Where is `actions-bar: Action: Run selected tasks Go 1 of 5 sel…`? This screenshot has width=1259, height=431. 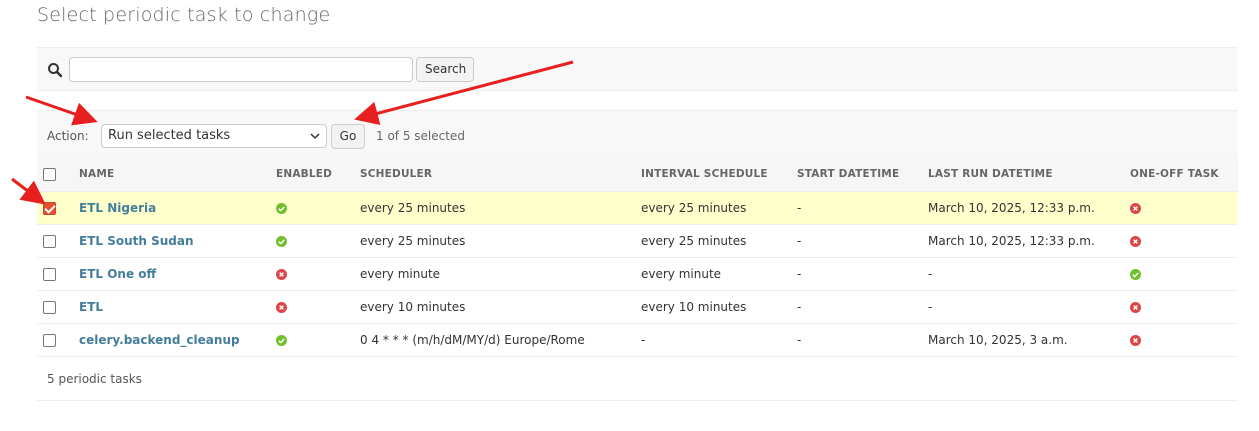 actions-bar: Action: Run selected tasks Go 1 of 5 sel… is located at coordinates (637, 134).